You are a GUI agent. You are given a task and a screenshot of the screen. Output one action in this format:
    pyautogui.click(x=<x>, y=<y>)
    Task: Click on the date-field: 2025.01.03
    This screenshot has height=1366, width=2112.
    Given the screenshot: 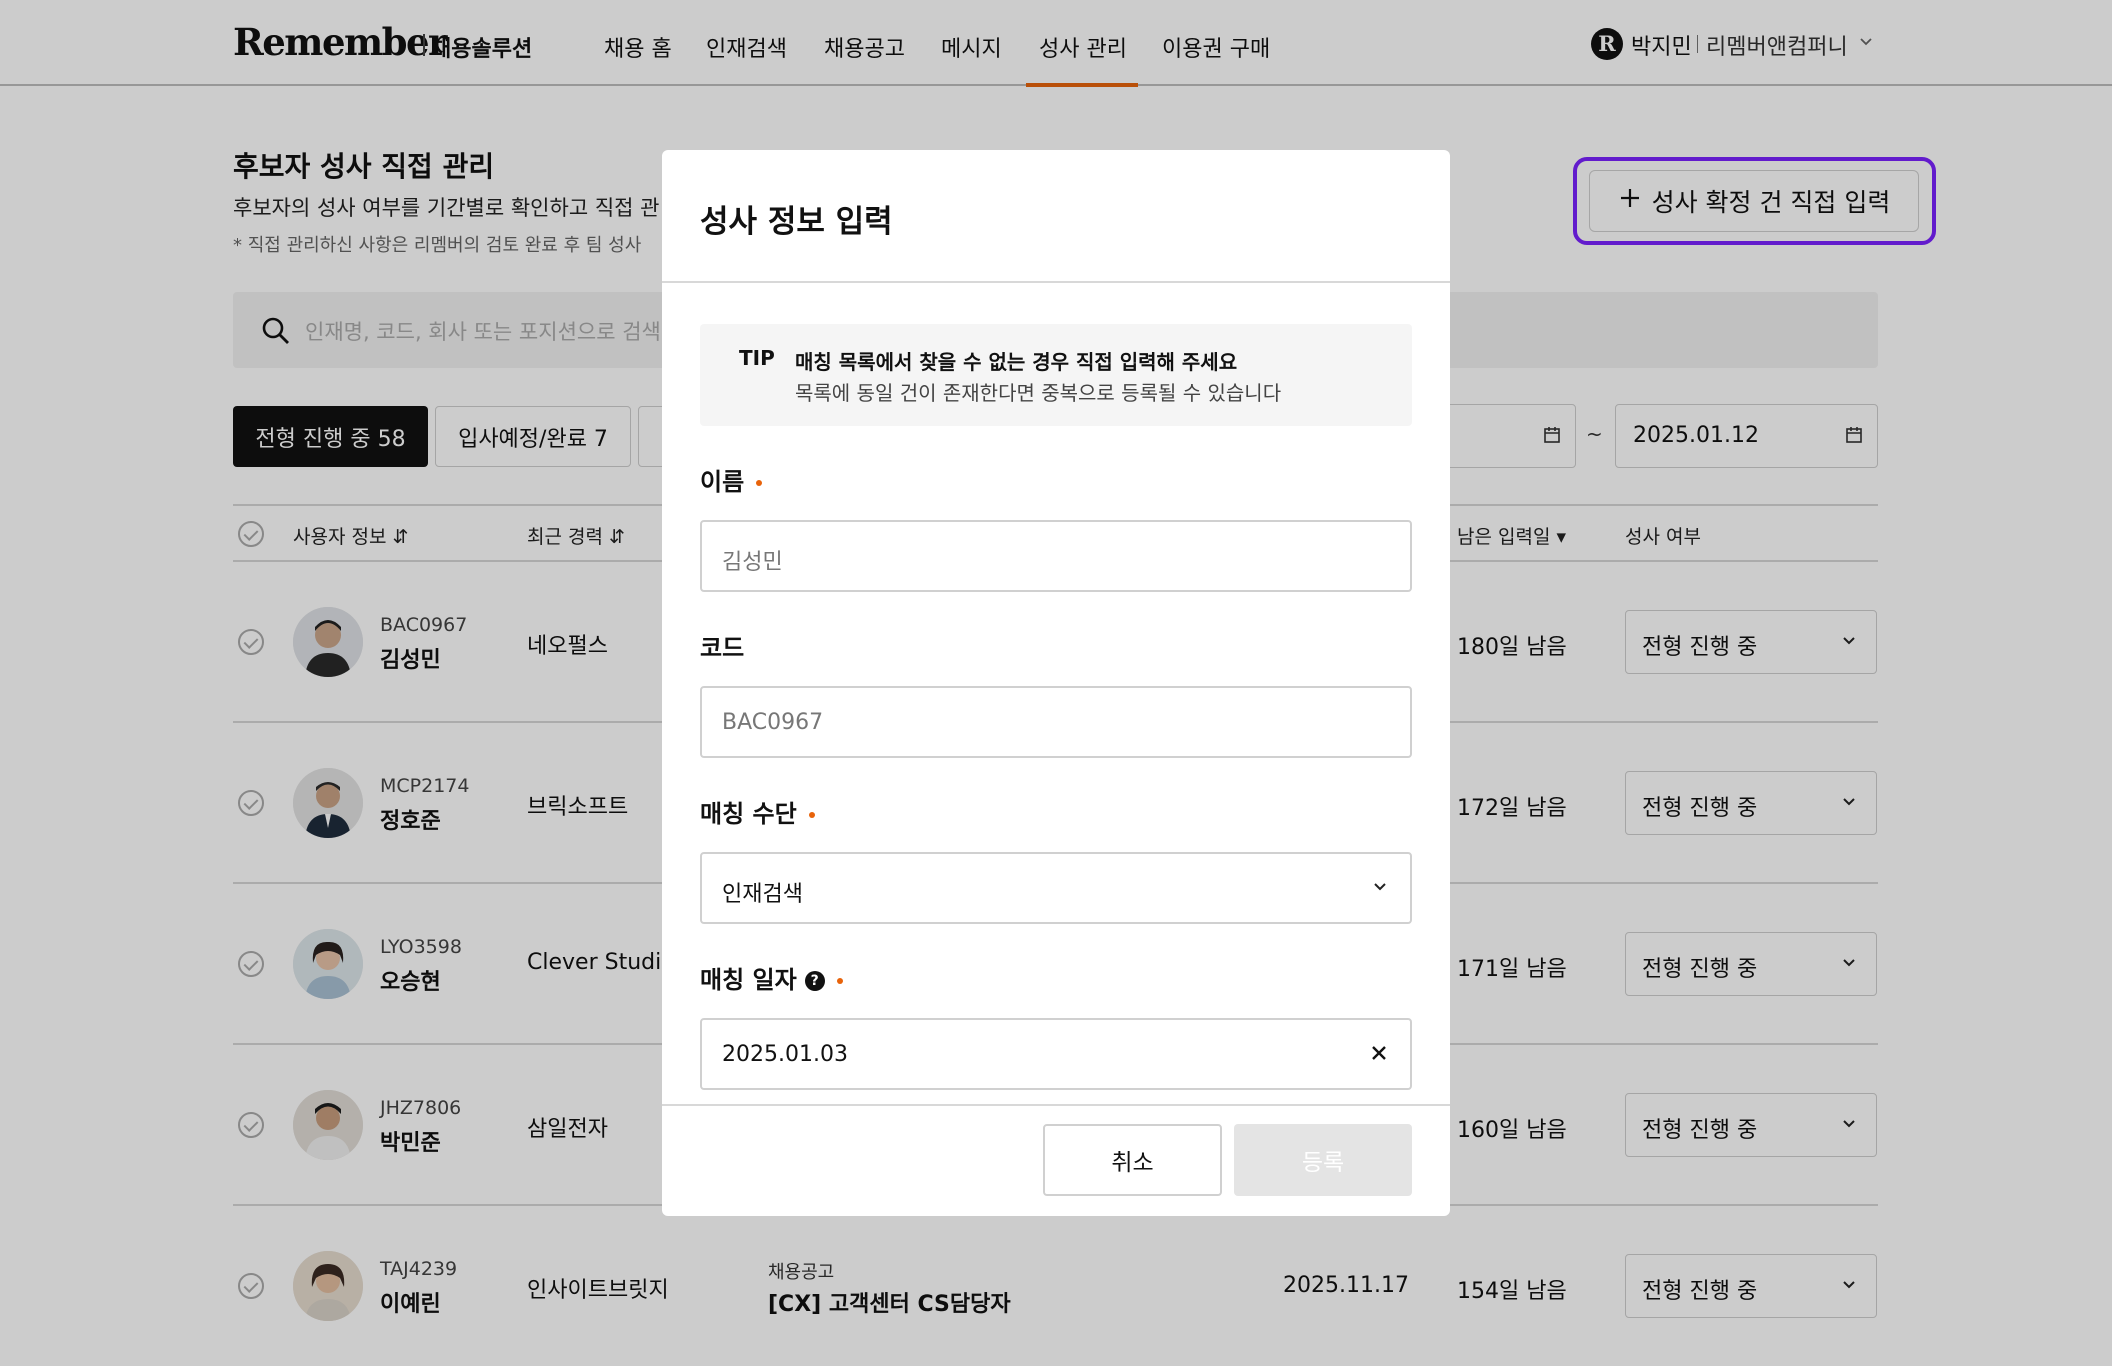 What is the action you would take?
    pyautogui.click(x=1056, y=1054)
    